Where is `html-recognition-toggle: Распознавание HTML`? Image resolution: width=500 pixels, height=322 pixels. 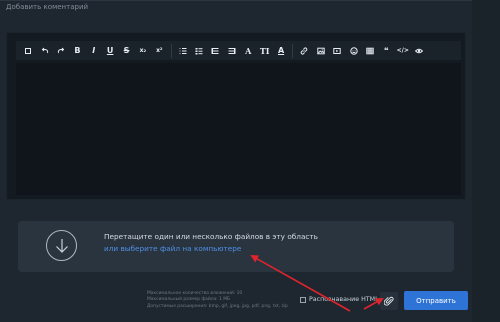 html-recognition-toggle: Распознавание HTML is located at coordinates (339, 299).